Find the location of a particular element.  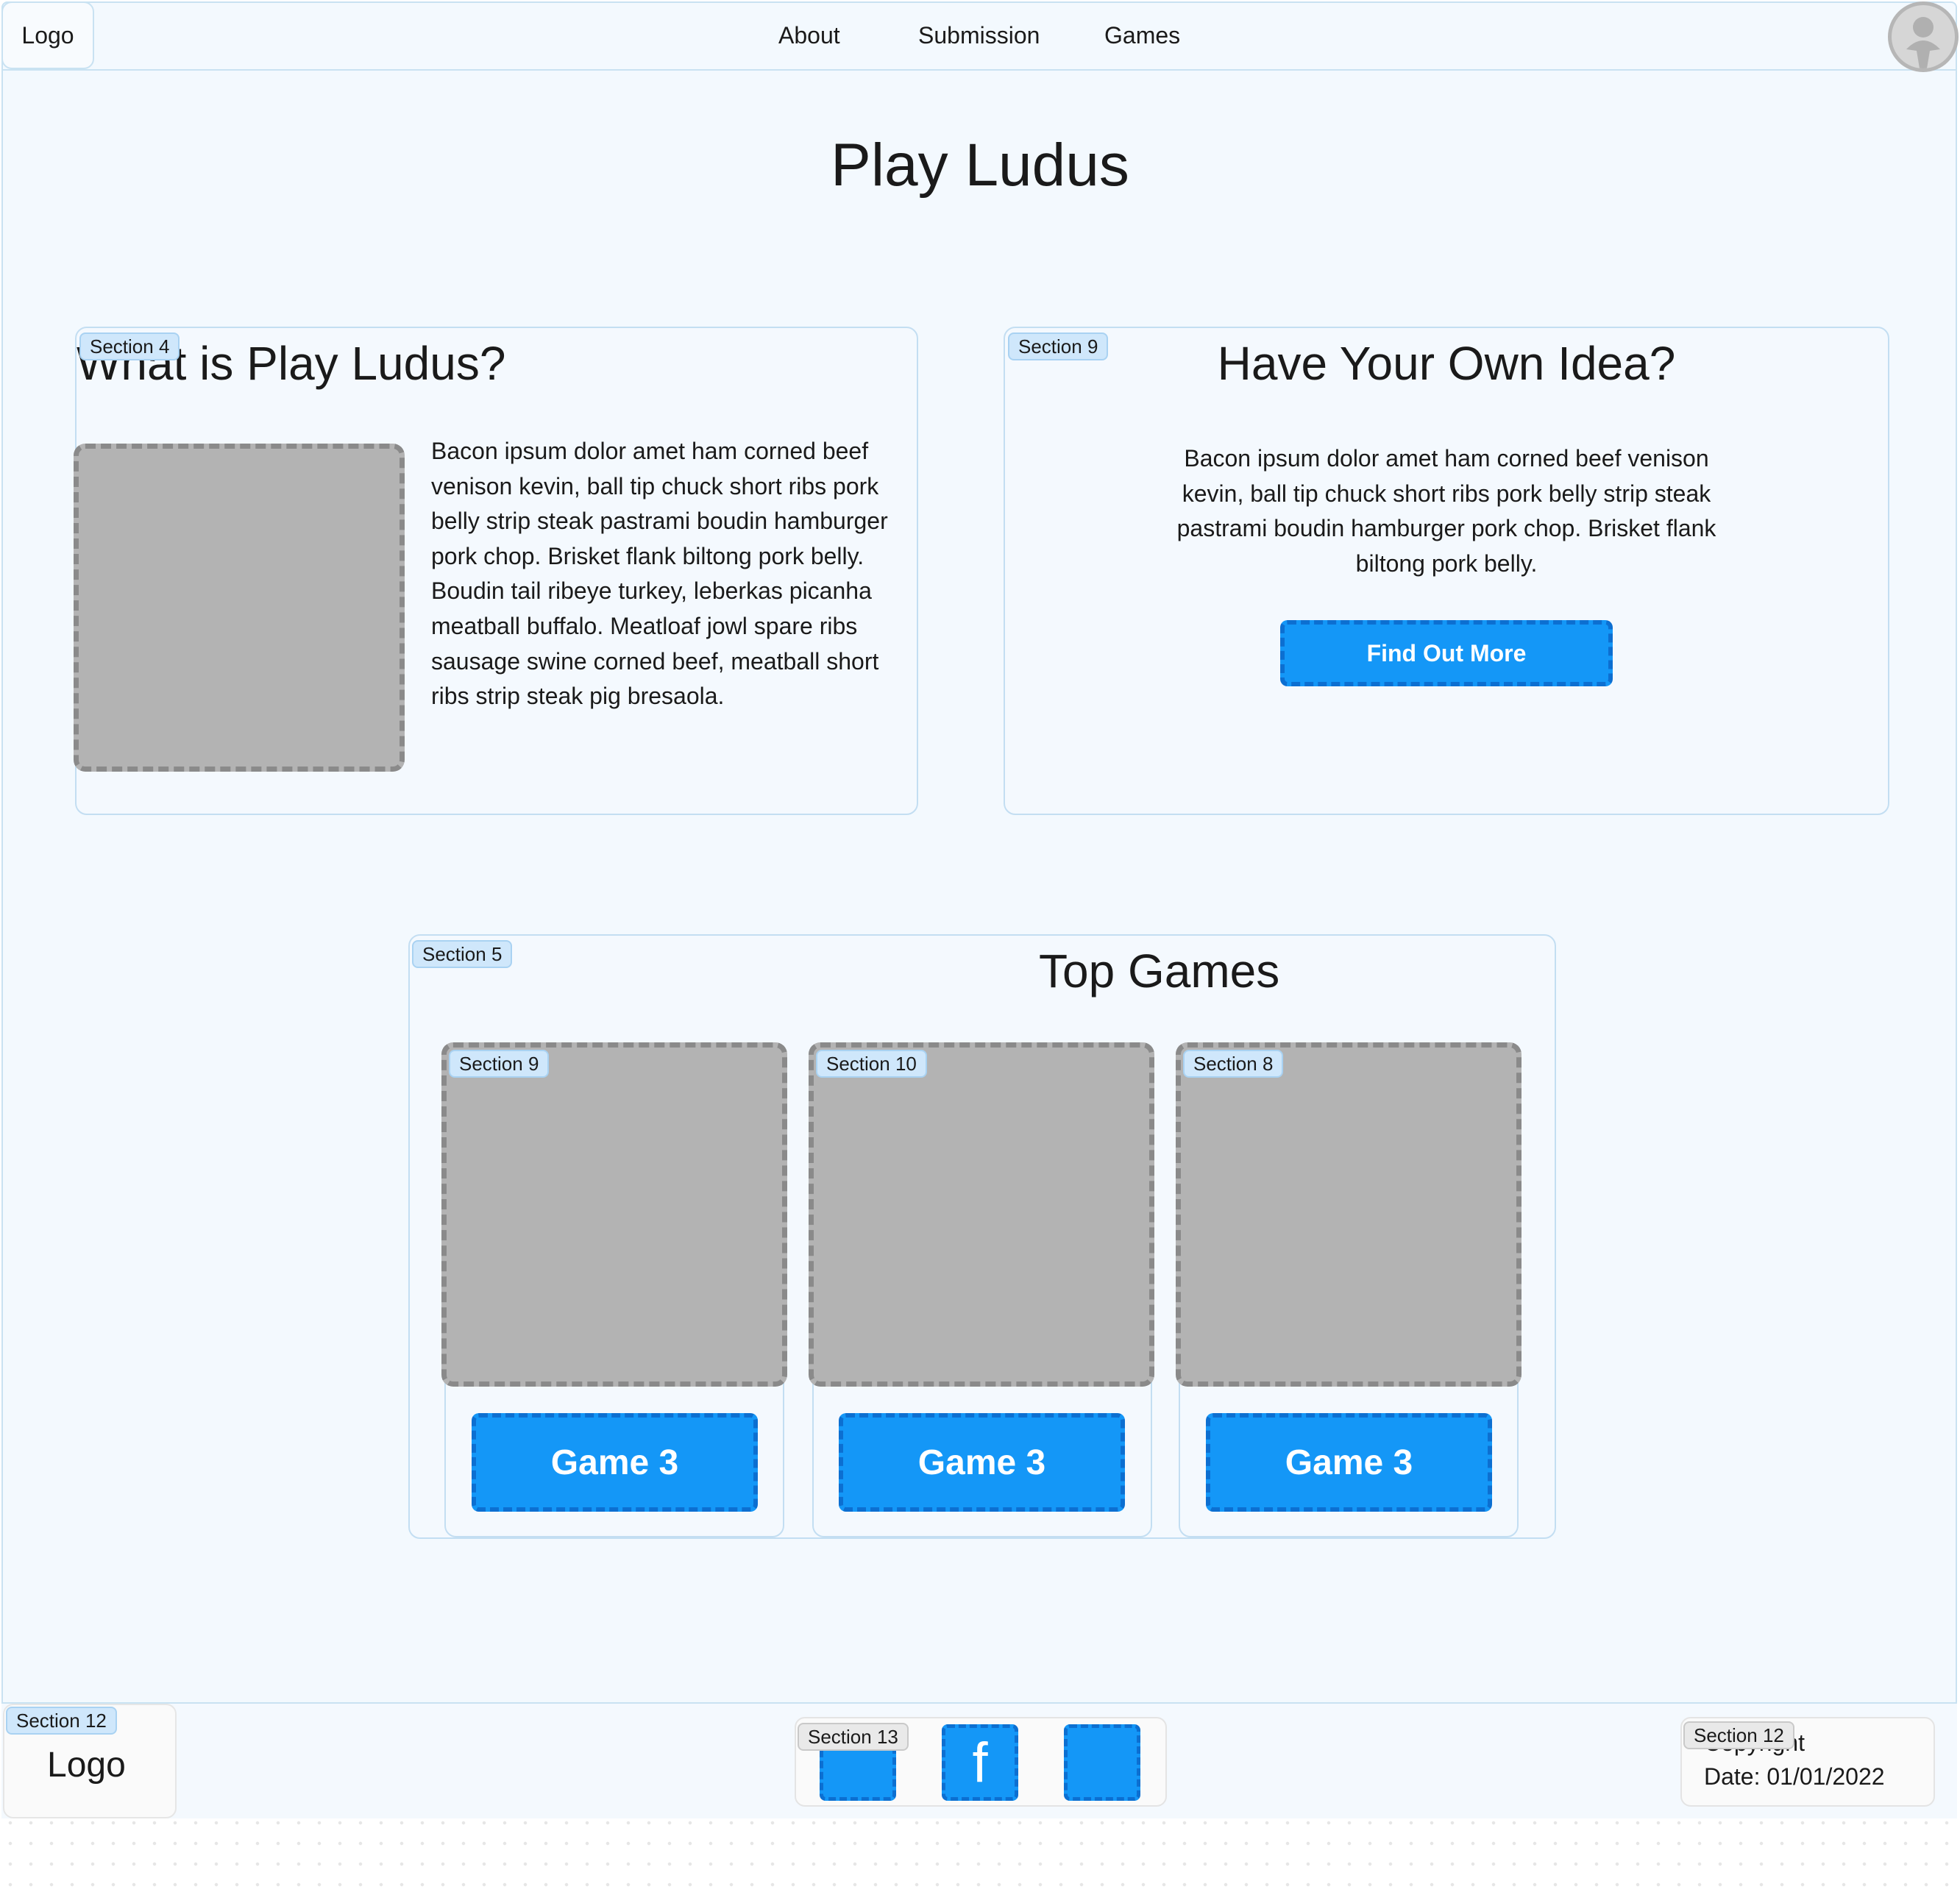

footer-logo: Logo is located at coordinates (86, 1766).